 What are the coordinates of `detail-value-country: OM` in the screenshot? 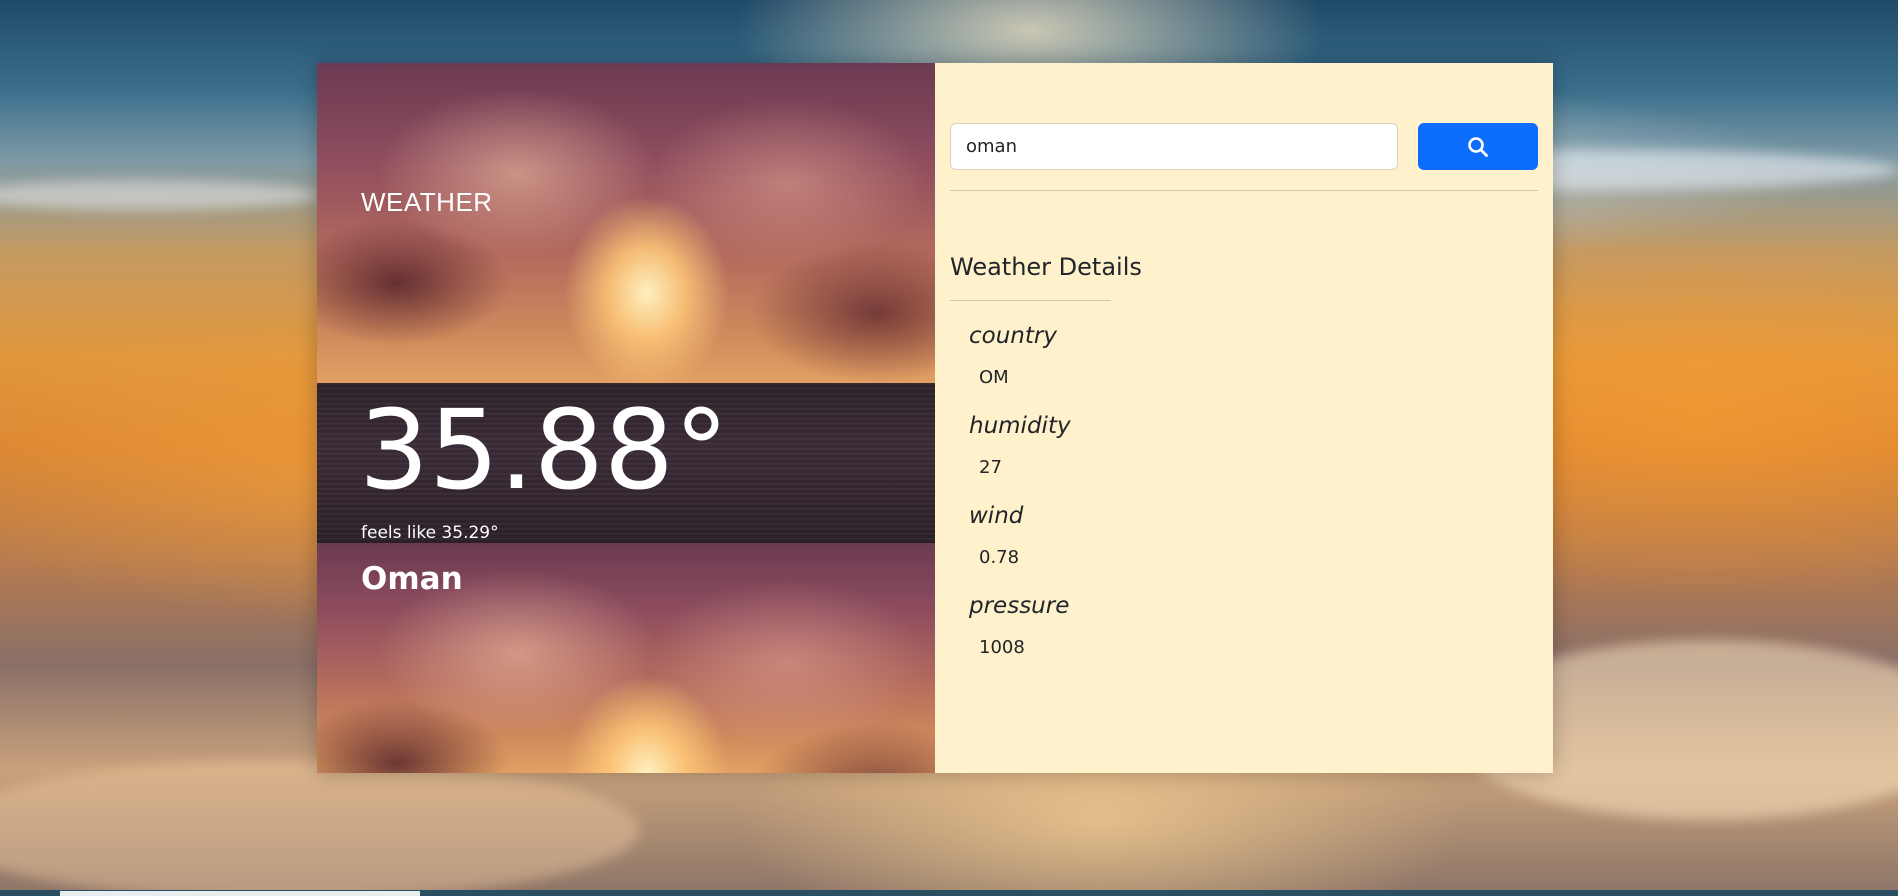 It's located at (994, 377).